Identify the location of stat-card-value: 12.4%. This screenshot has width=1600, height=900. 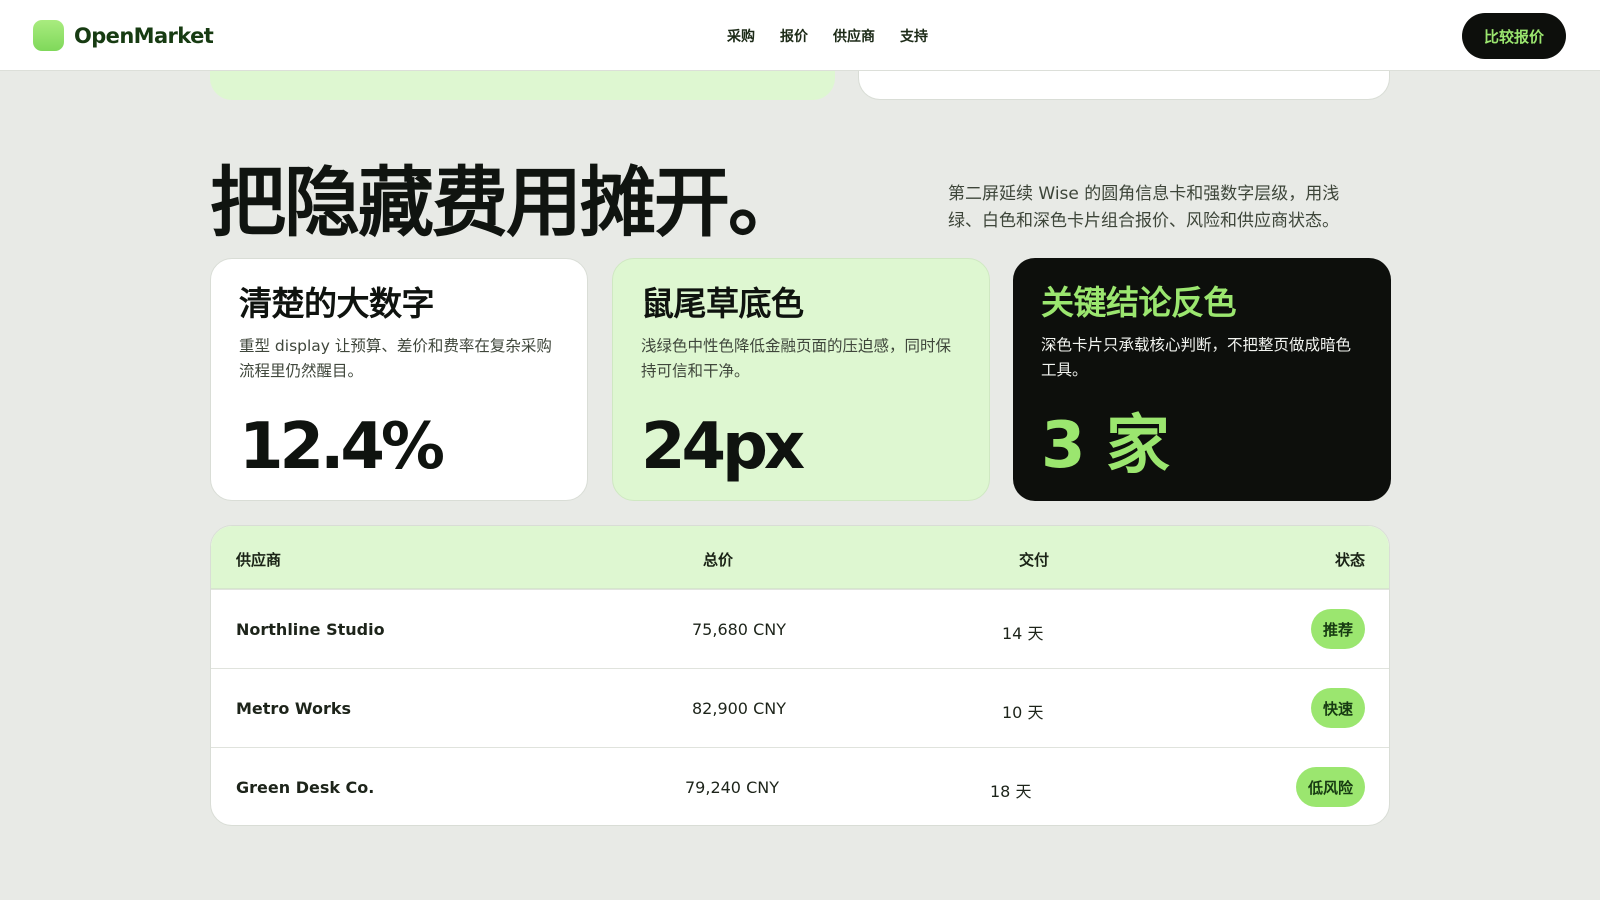
(342, 447).